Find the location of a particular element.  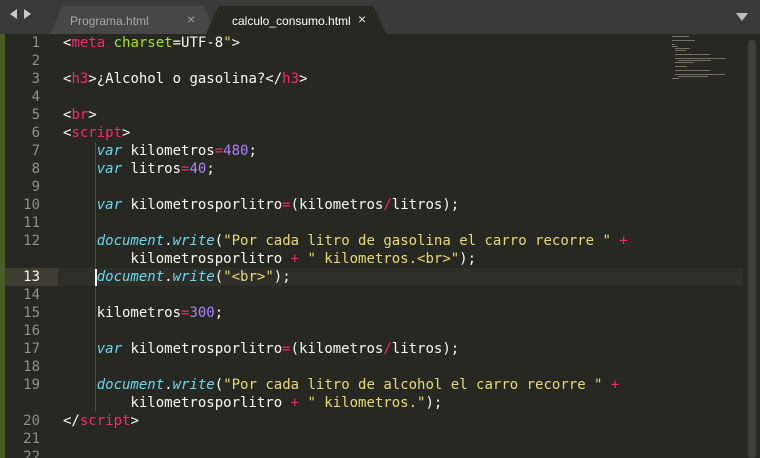

line-number: 18 is located at coordinates (31, 367).